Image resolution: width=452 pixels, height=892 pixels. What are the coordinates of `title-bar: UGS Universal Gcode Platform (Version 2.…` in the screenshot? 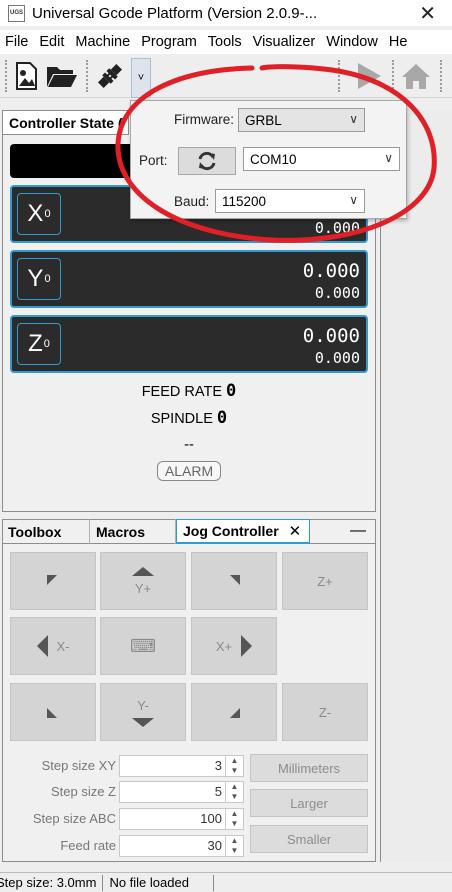 It's located at (226, 13).